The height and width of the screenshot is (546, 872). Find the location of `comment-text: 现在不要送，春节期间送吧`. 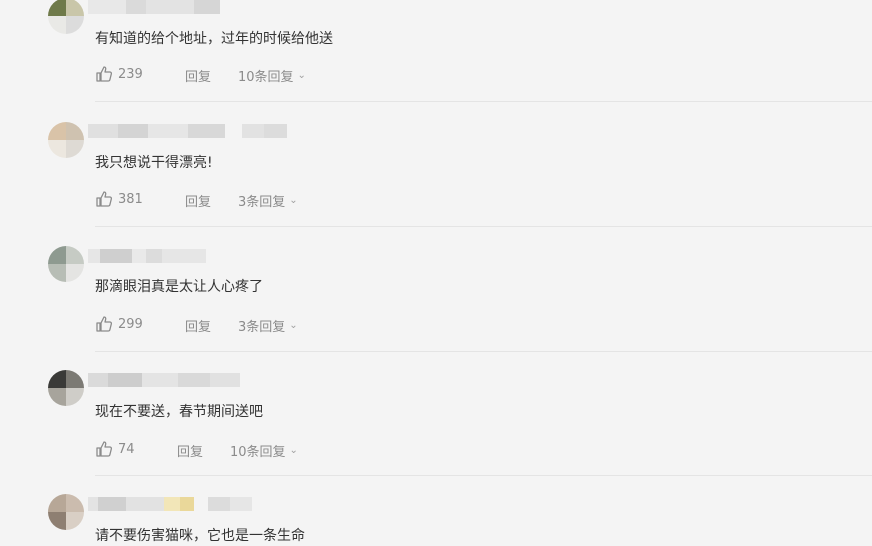

comment-text: 现在不要送，春节期间送吧 is located at coordinates (179, 412).